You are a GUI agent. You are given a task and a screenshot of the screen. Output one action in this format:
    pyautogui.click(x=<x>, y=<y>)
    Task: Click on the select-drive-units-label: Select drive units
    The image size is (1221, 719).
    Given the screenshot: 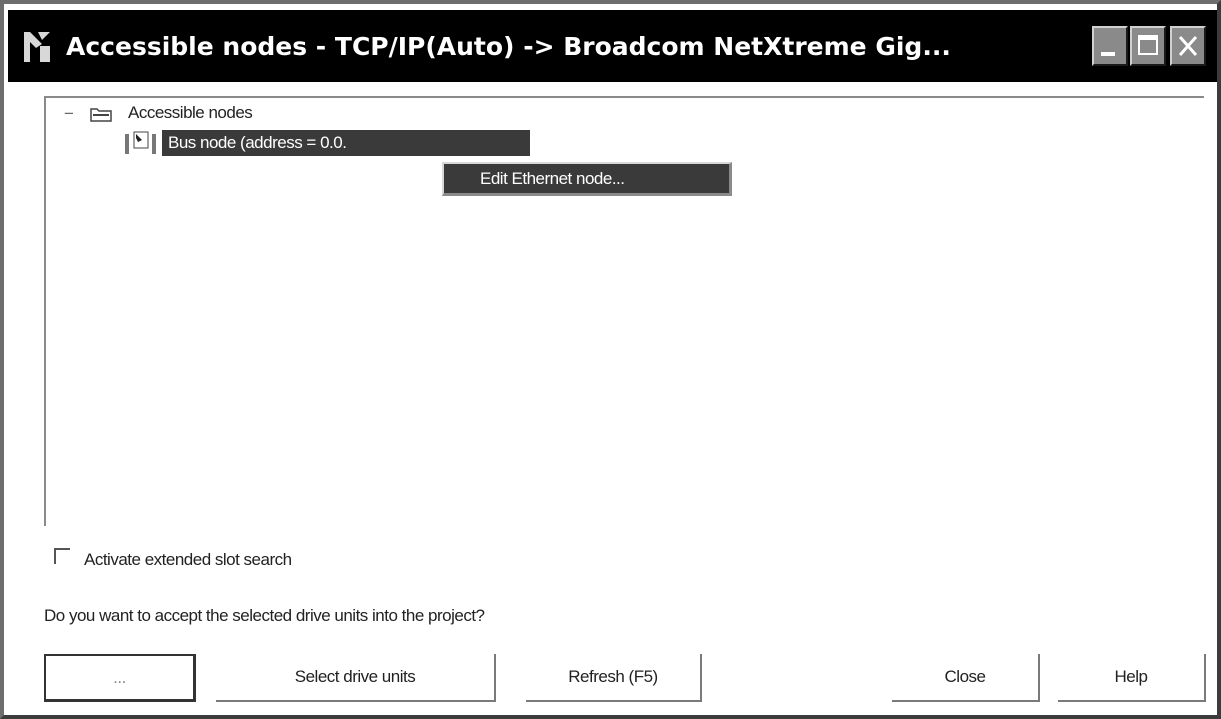 What is the action you would take?
    pyautogui.click(x=355, y=676)
    